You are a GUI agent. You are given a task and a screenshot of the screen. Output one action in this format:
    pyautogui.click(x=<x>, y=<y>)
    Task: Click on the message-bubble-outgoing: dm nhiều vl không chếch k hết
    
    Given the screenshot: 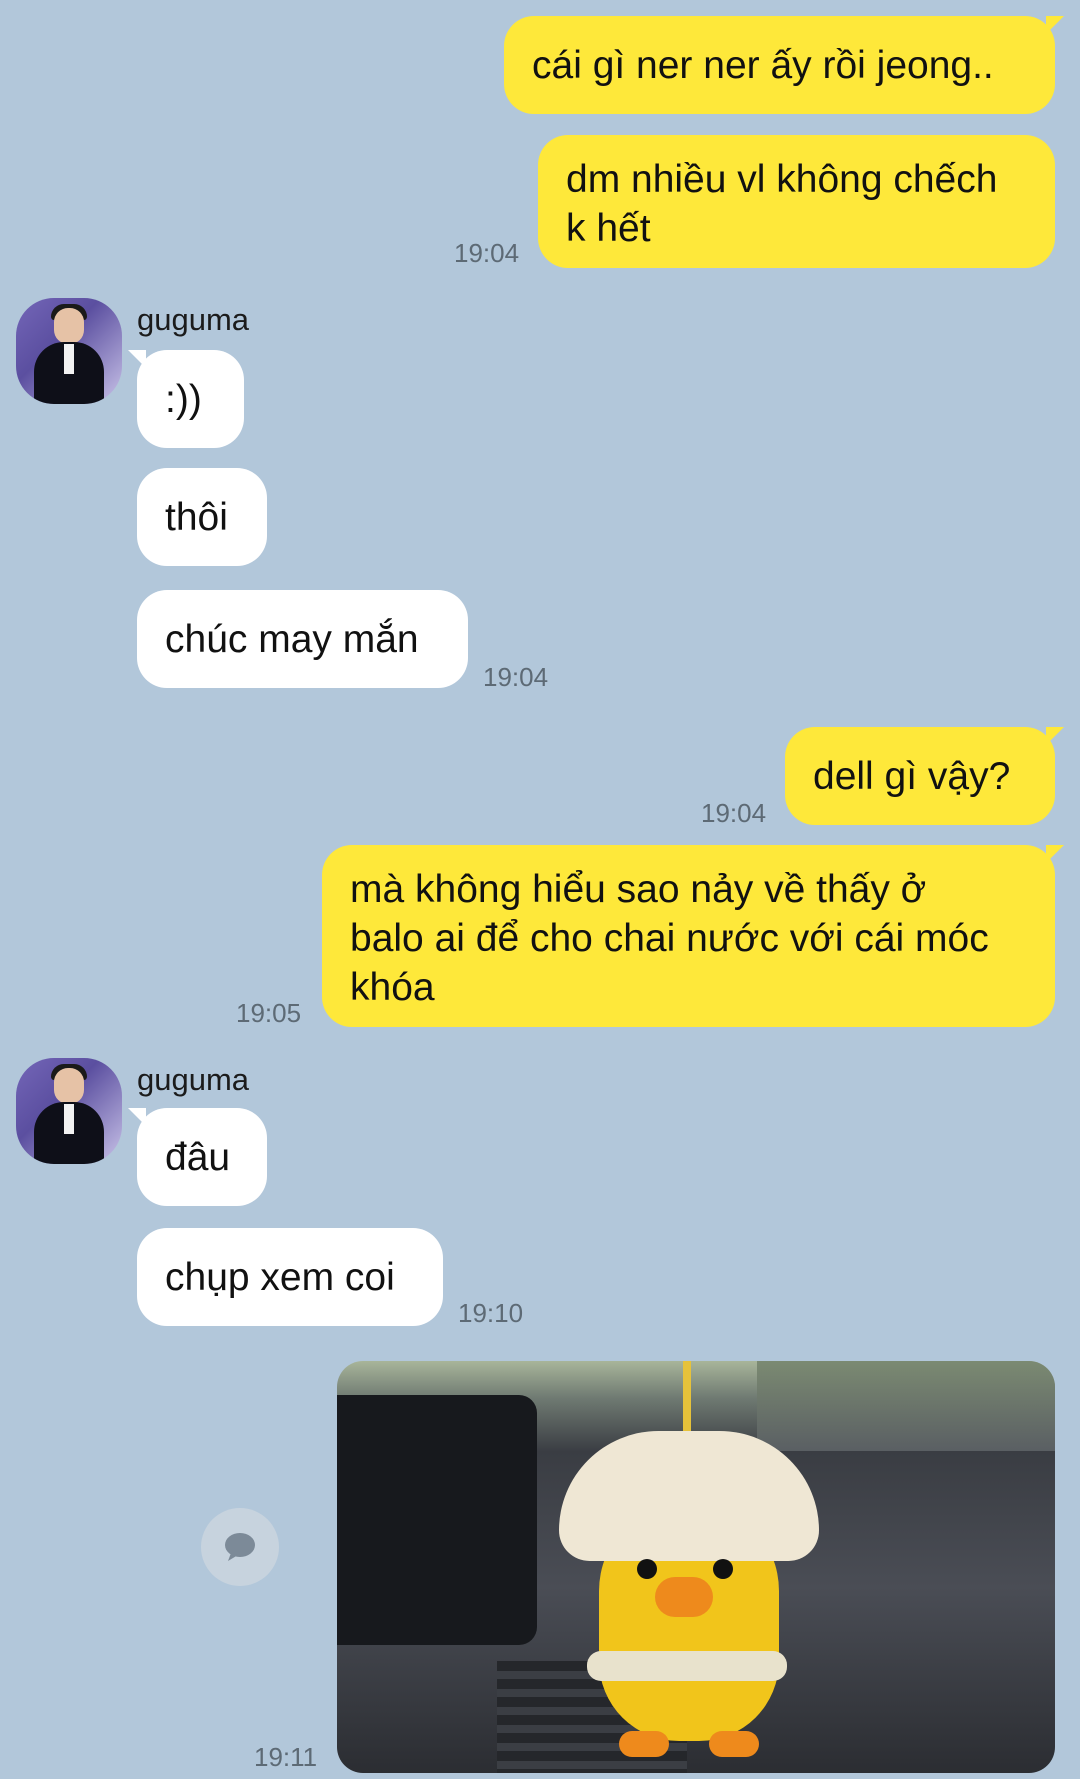 What is the action you would take?
    pyautogui.click(x=796, y=201)
    